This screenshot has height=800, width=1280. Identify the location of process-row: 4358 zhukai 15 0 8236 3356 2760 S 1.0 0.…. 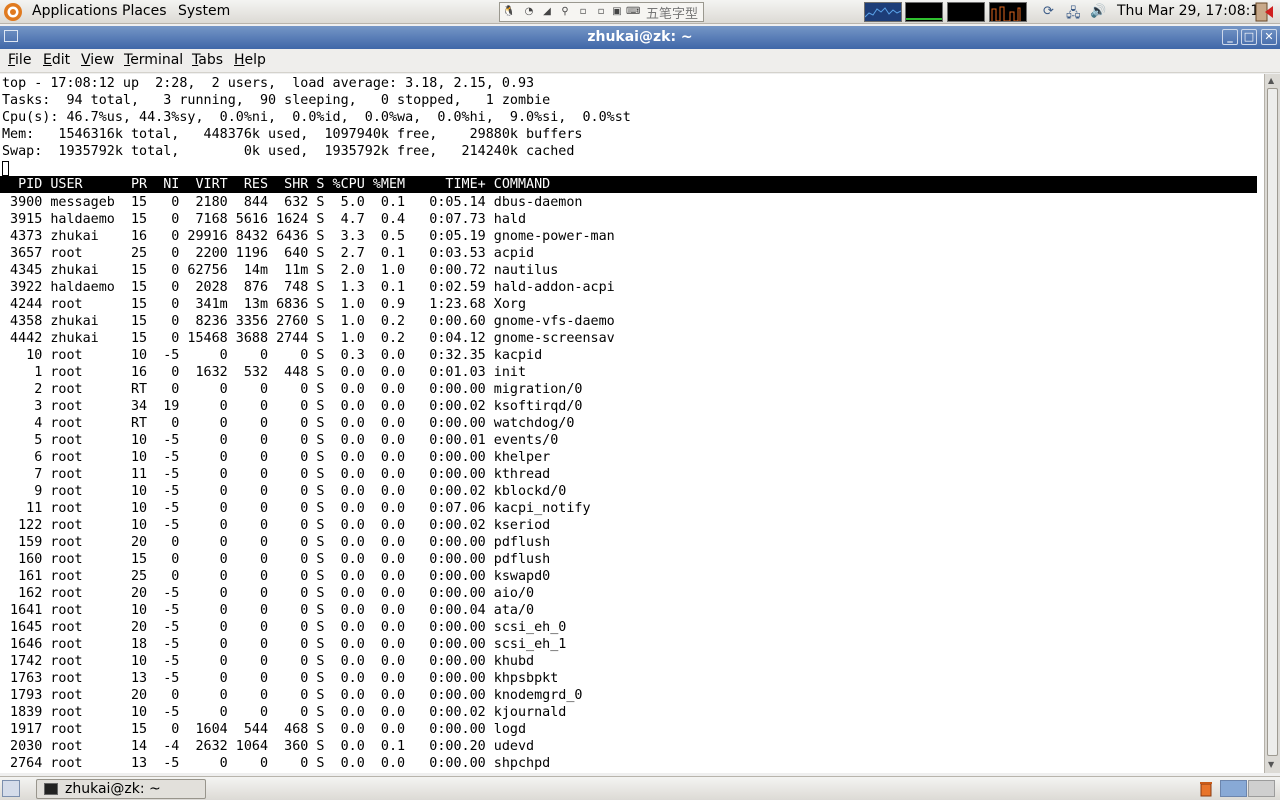
(312, 321).